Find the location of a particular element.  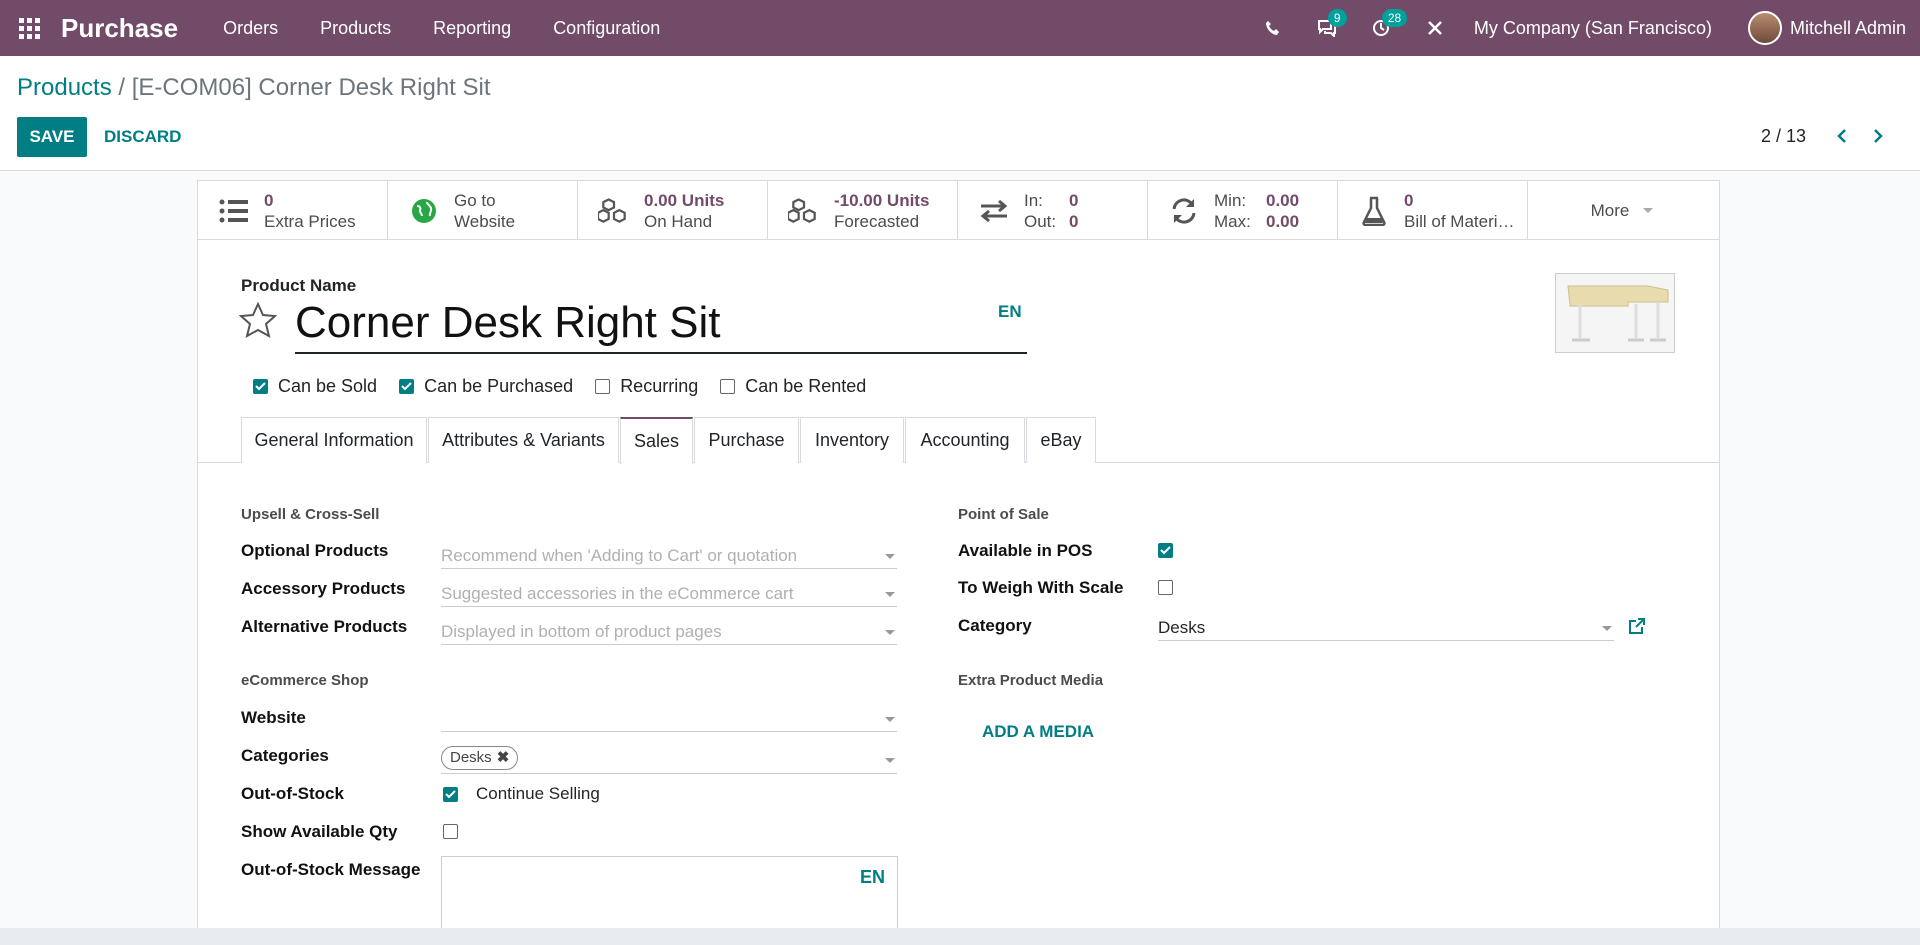

website-input is located at coordinates (669, 719).